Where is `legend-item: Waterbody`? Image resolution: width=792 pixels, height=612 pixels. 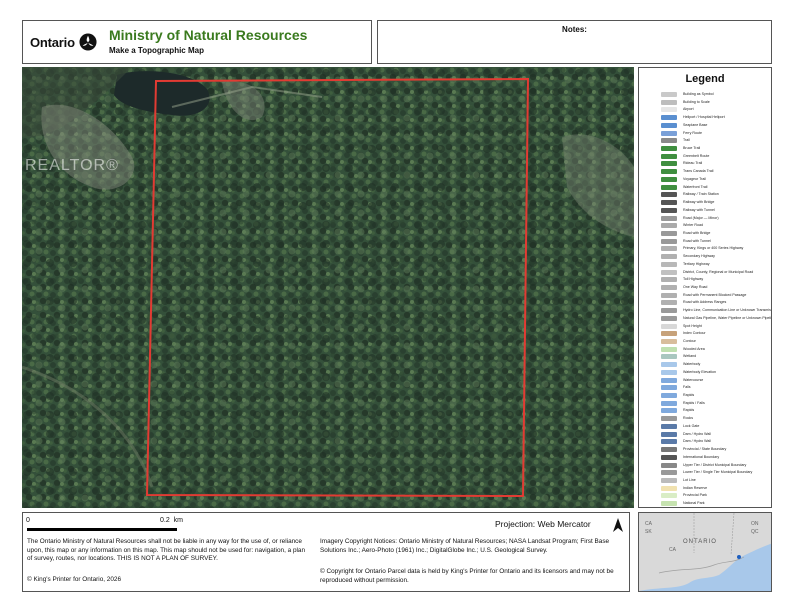
legend-item: Waterbody is located at coordinates (705, 365).